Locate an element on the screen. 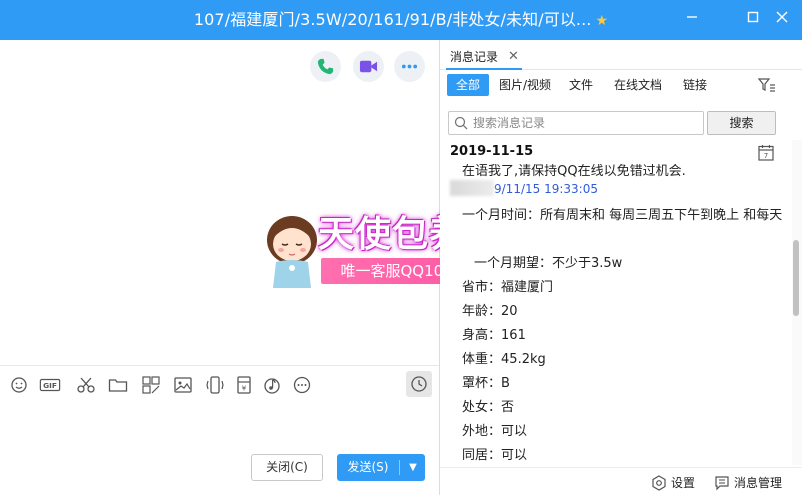 Image resolution: width=802 pixels, height=495 pixels. message-text: 一个月时间：所有周末和 每周三周五下午到晚上 和每天 is located at coordinates (622, 215).